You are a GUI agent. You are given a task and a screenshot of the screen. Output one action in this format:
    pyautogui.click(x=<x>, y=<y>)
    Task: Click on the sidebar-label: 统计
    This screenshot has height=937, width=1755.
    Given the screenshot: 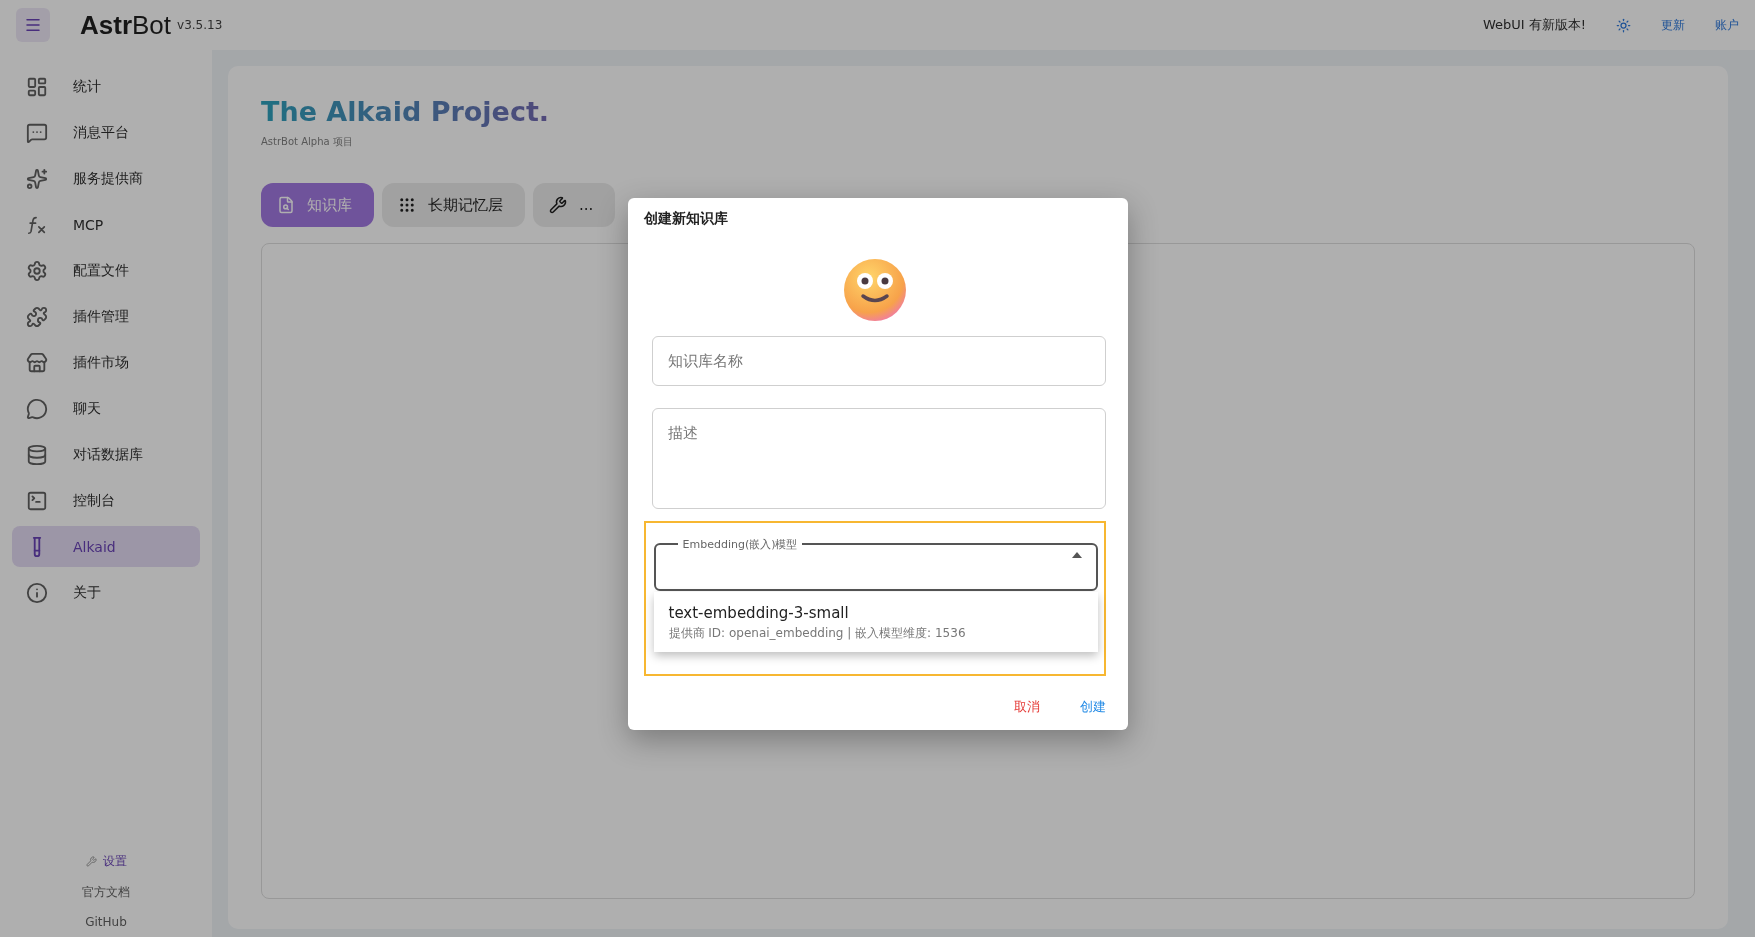 What is the action you would take?
    pyautogui.click(x=87, y=86)
    